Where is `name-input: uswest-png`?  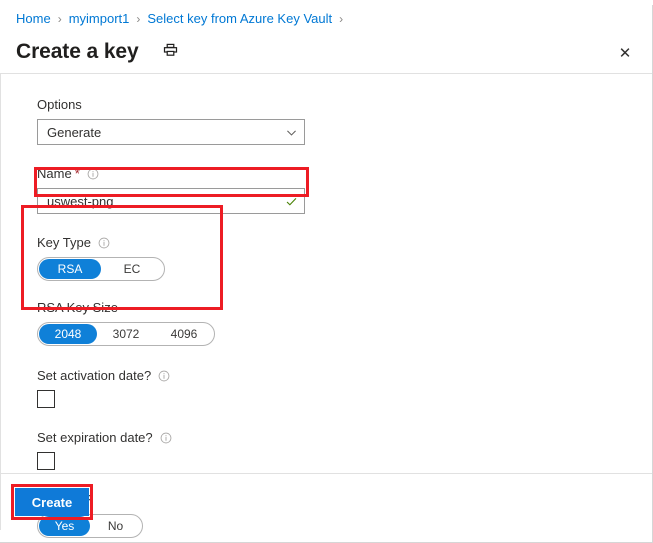 name-input: uswest-png is located at coordinates (171, 201).